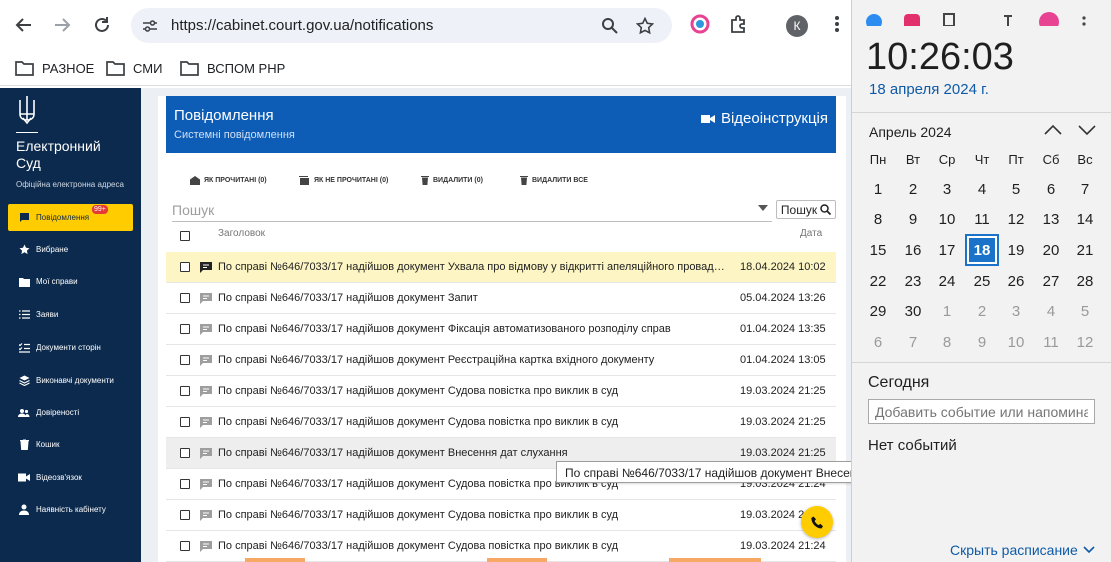  Describe the element at coordinates (1016, 281) in the screenshot. I see `calendar-day: 26` at that location.